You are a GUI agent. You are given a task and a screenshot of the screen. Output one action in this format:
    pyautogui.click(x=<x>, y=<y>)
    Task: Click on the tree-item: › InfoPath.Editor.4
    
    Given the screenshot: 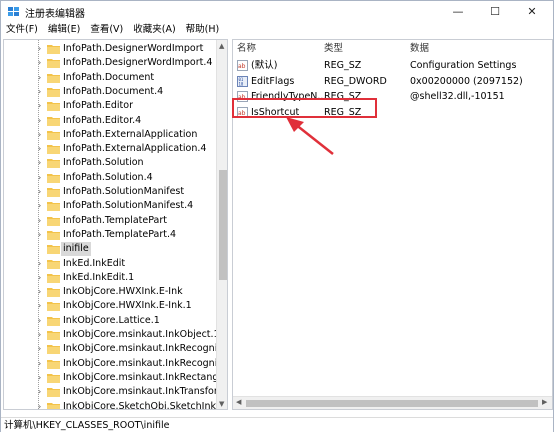 What is the action you would take?
    pyautogui.click(x=110, y=121)
    